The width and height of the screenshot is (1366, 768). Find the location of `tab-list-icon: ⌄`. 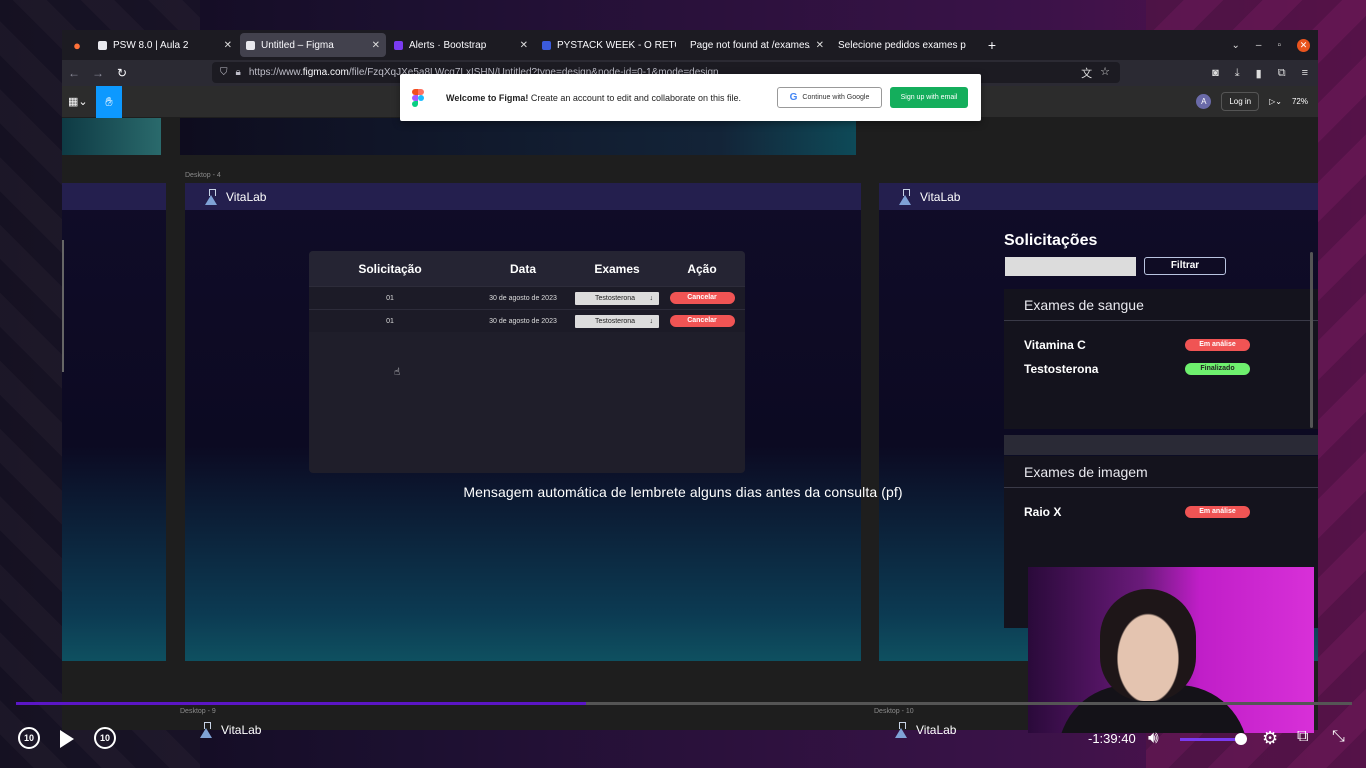

tab-list-icon: ⌄ is located at coordinates (1236, 45).